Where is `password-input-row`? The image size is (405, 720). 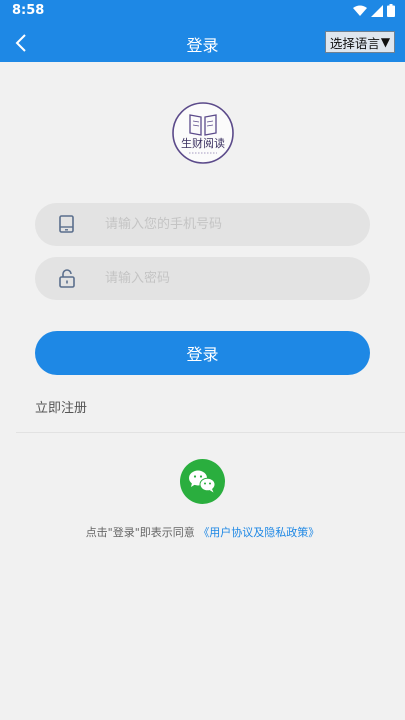
password-input-row is located at coordinates (202, 278).